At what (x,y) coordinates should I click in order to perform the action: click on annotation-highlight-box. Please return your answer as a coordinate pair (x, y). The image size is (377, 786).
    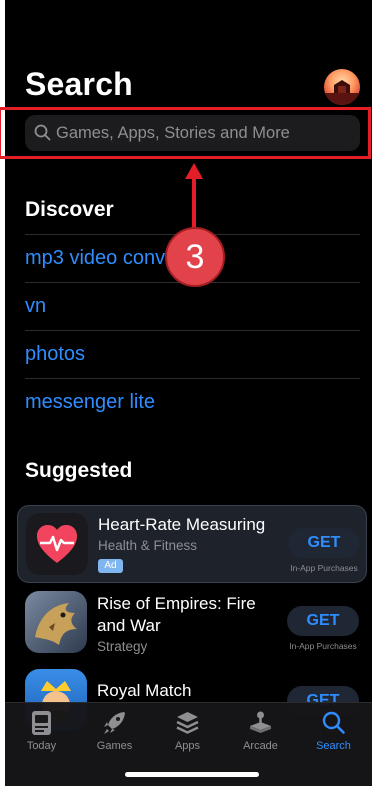
    Looking at the image, I should click on (185, 133).